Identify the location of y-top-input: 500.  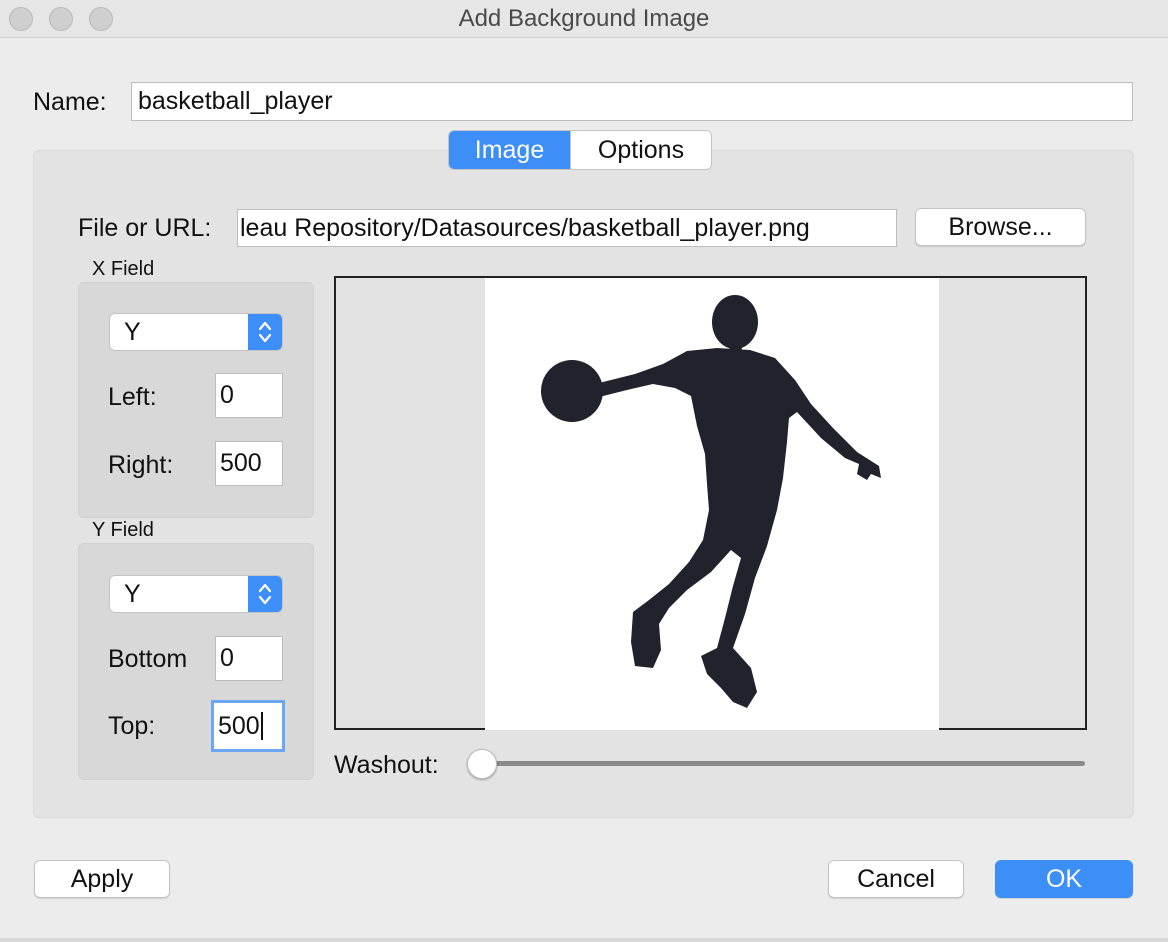
(248, 726).